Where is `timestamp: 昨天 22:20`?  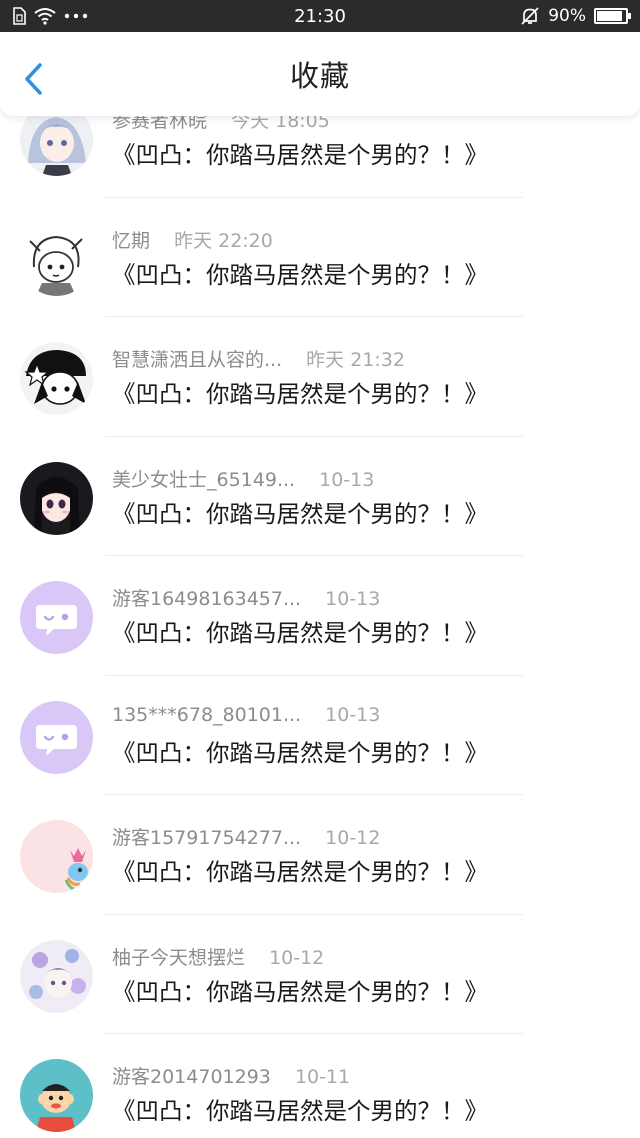 timestamp: 昨天 22:20 is located at coordinates (223, 240).